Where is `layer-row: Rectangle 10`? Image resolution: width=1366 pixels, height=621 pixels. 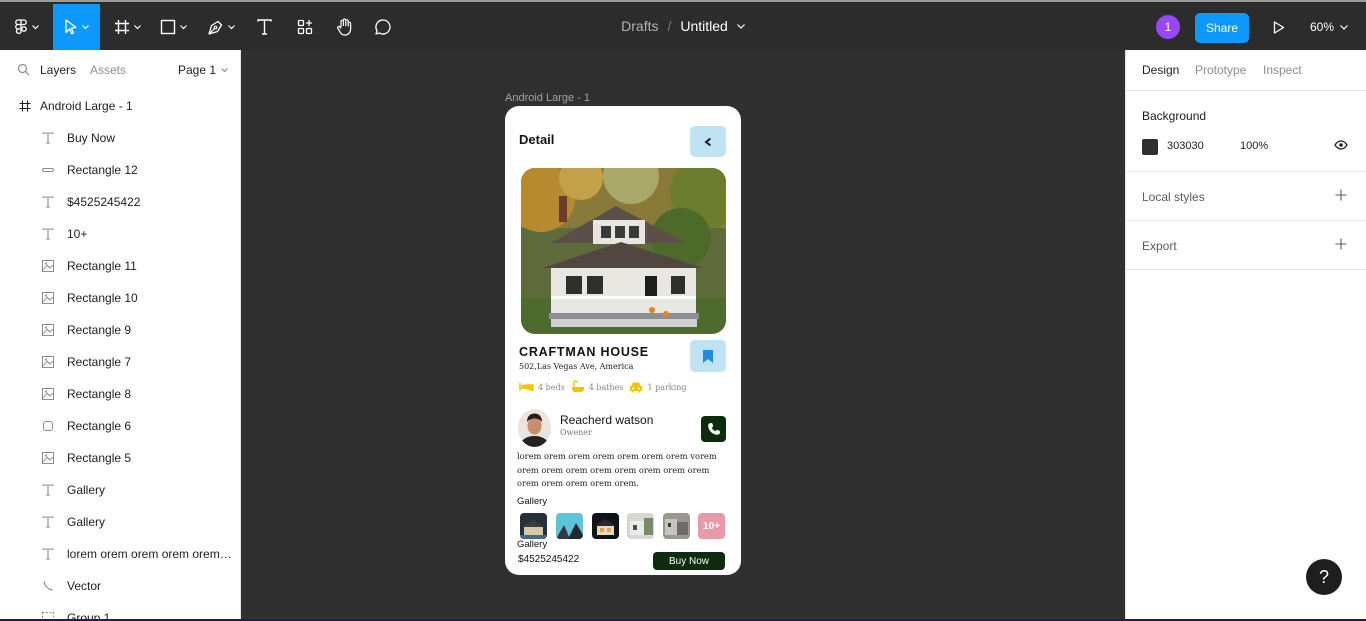 layer-row: Rectangle 10 is located at coordinates (120, 298).